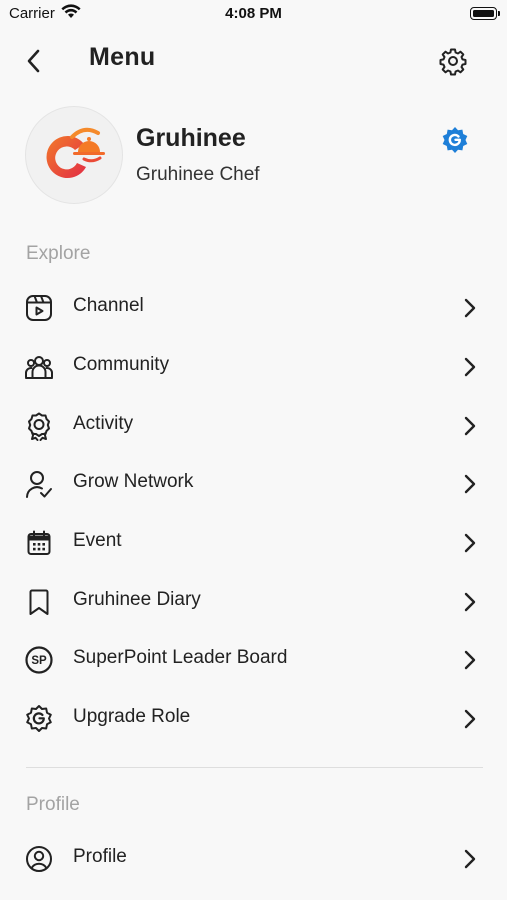 The width and height of the screenshot is (507, 900). What do you see at coordinates (39, 426) in the screenshot?
I see `award-ribbon-icon` at bounding box center [39, 426].